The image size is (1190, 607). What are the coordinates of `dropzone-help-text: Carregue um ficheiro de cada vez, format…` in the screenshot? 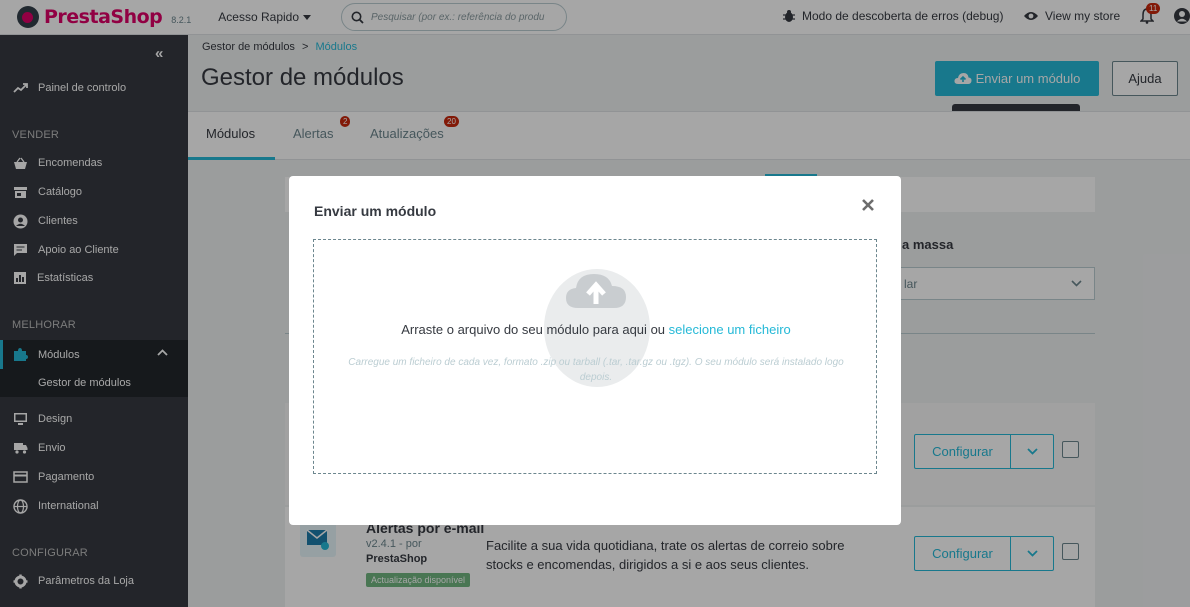 It's located at (596, 370).